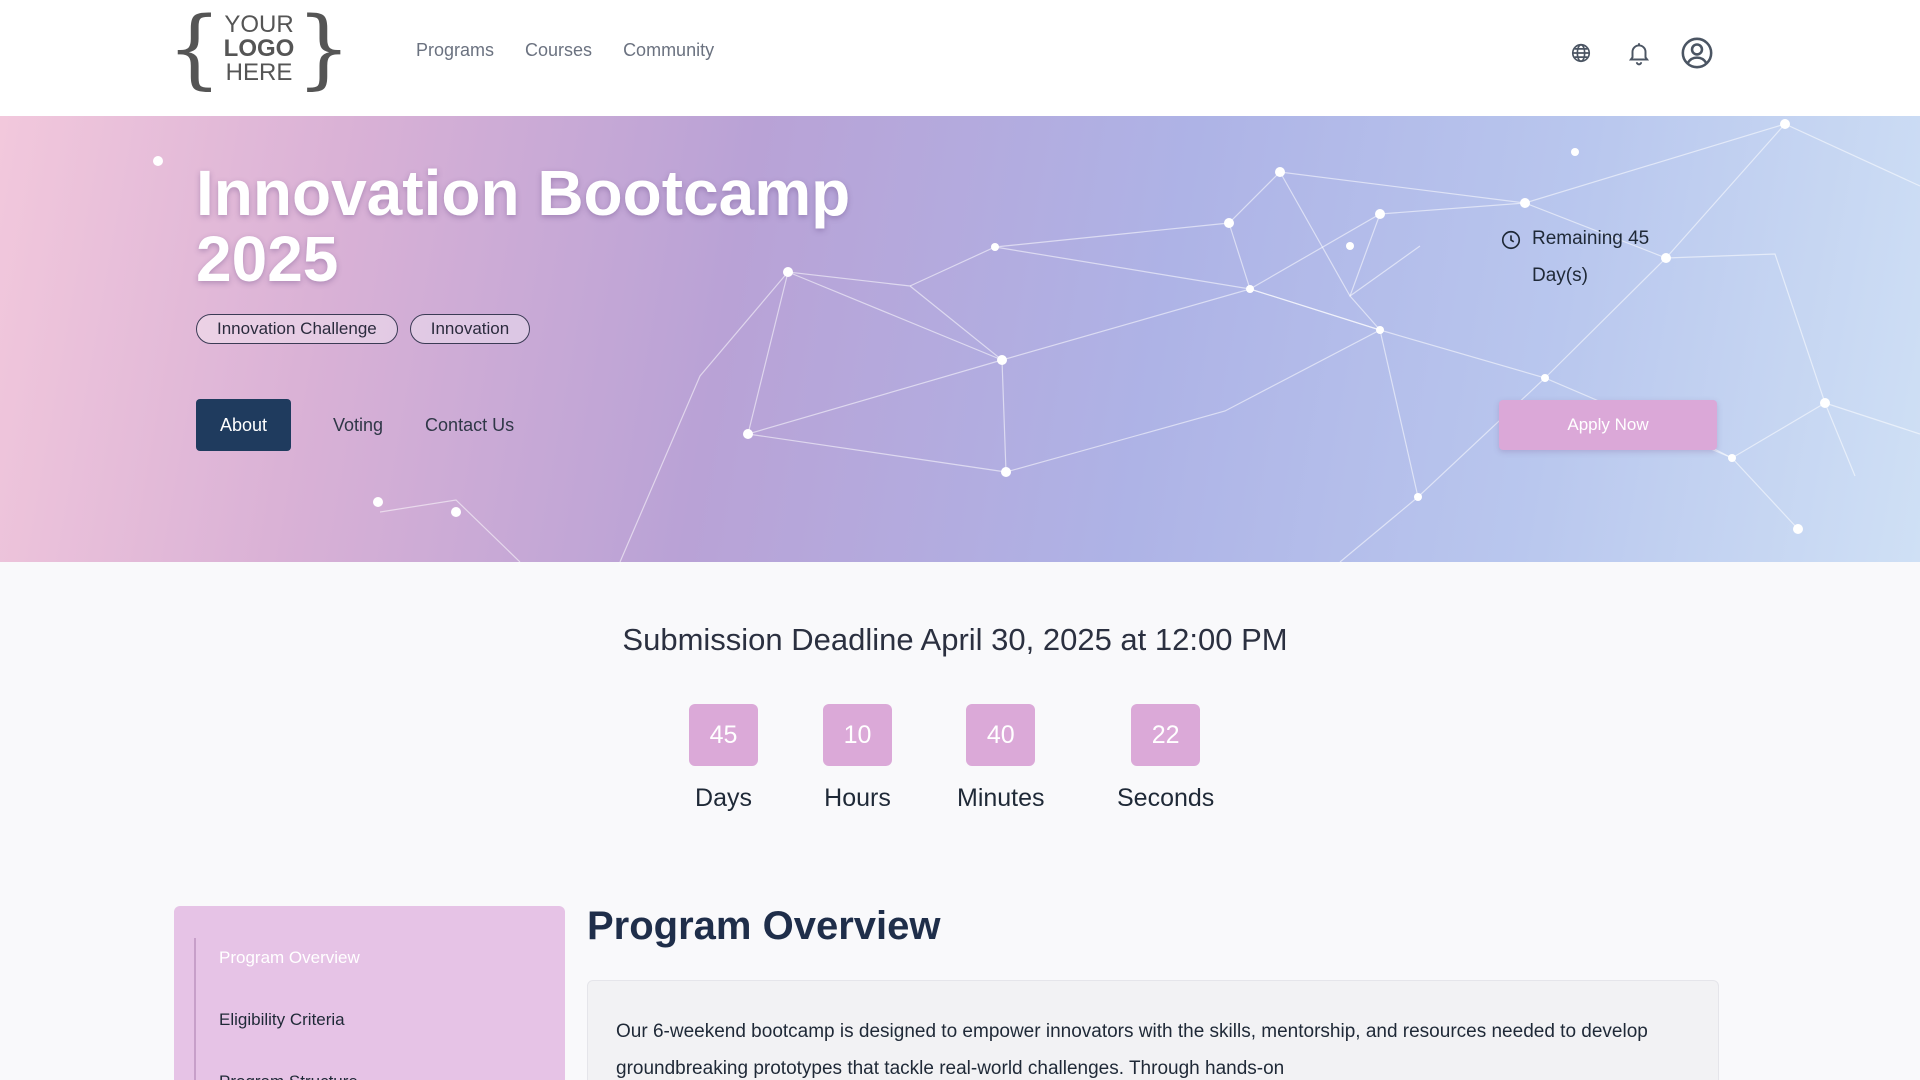  I want to click on tag-innovation-challenge: Innovation Challenge, so click(297, 329).